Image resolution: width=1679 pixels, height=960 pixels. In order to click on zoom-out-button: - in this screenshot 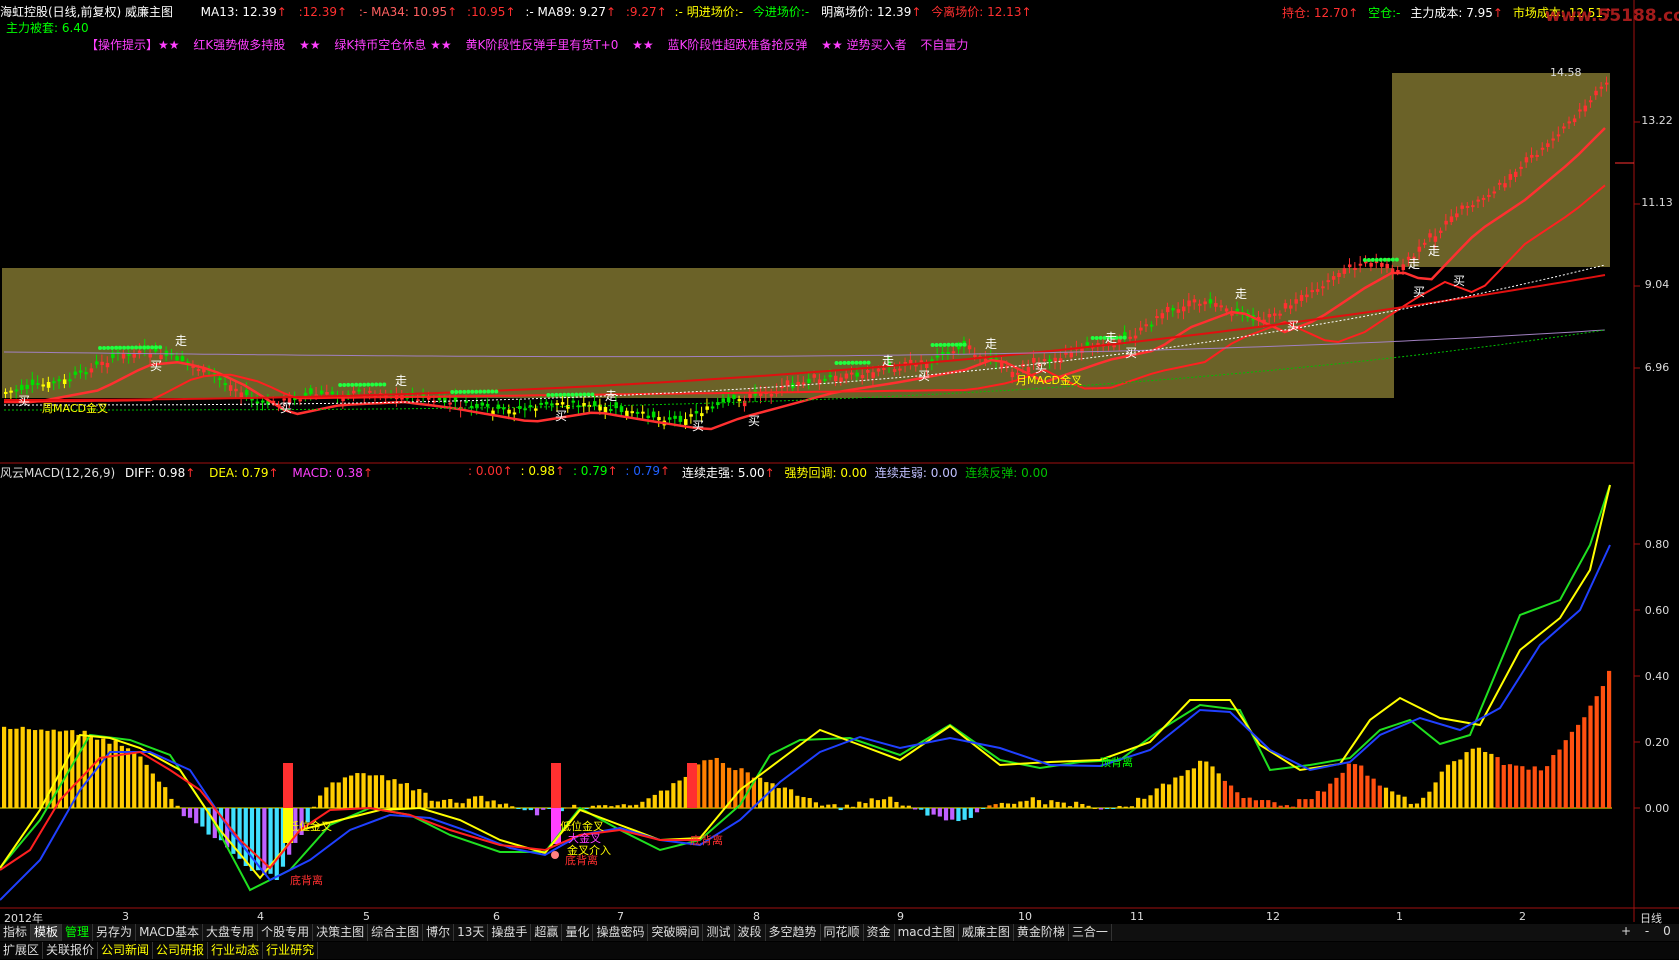, I will do `click(1647, 931)`.